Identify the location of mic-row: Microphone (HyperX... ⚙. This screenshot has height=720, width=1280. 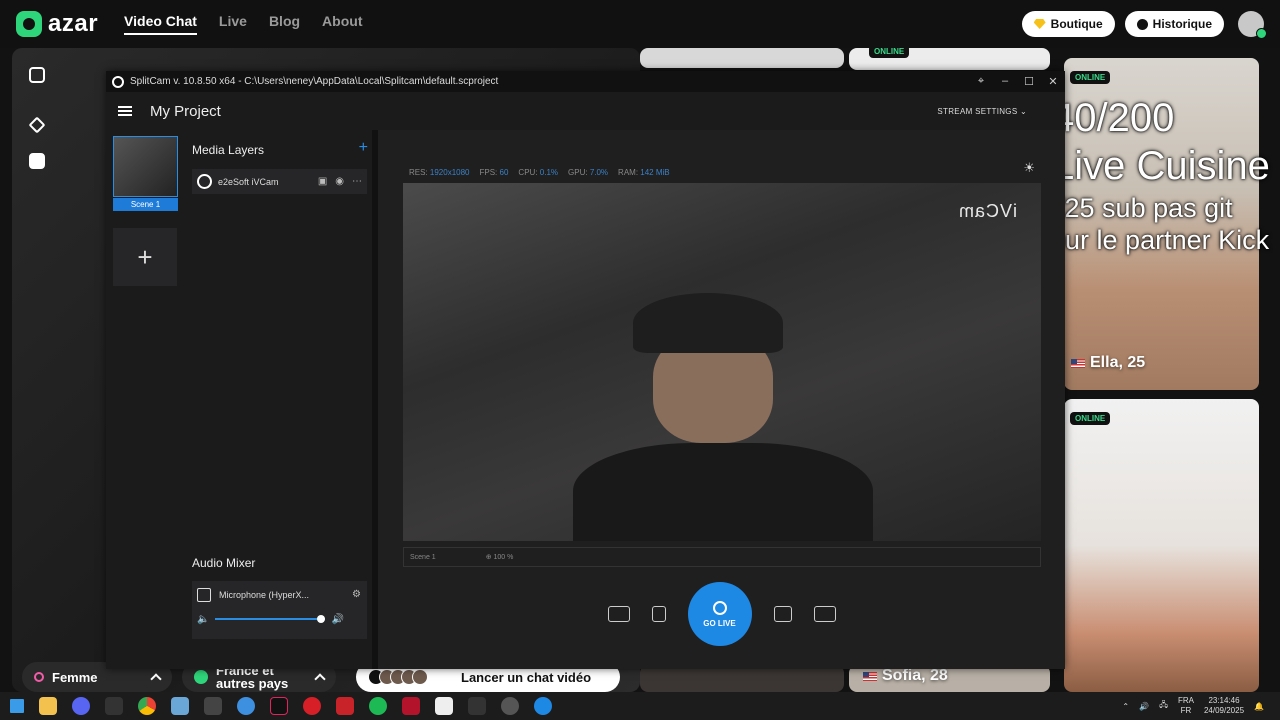
(279, 594).